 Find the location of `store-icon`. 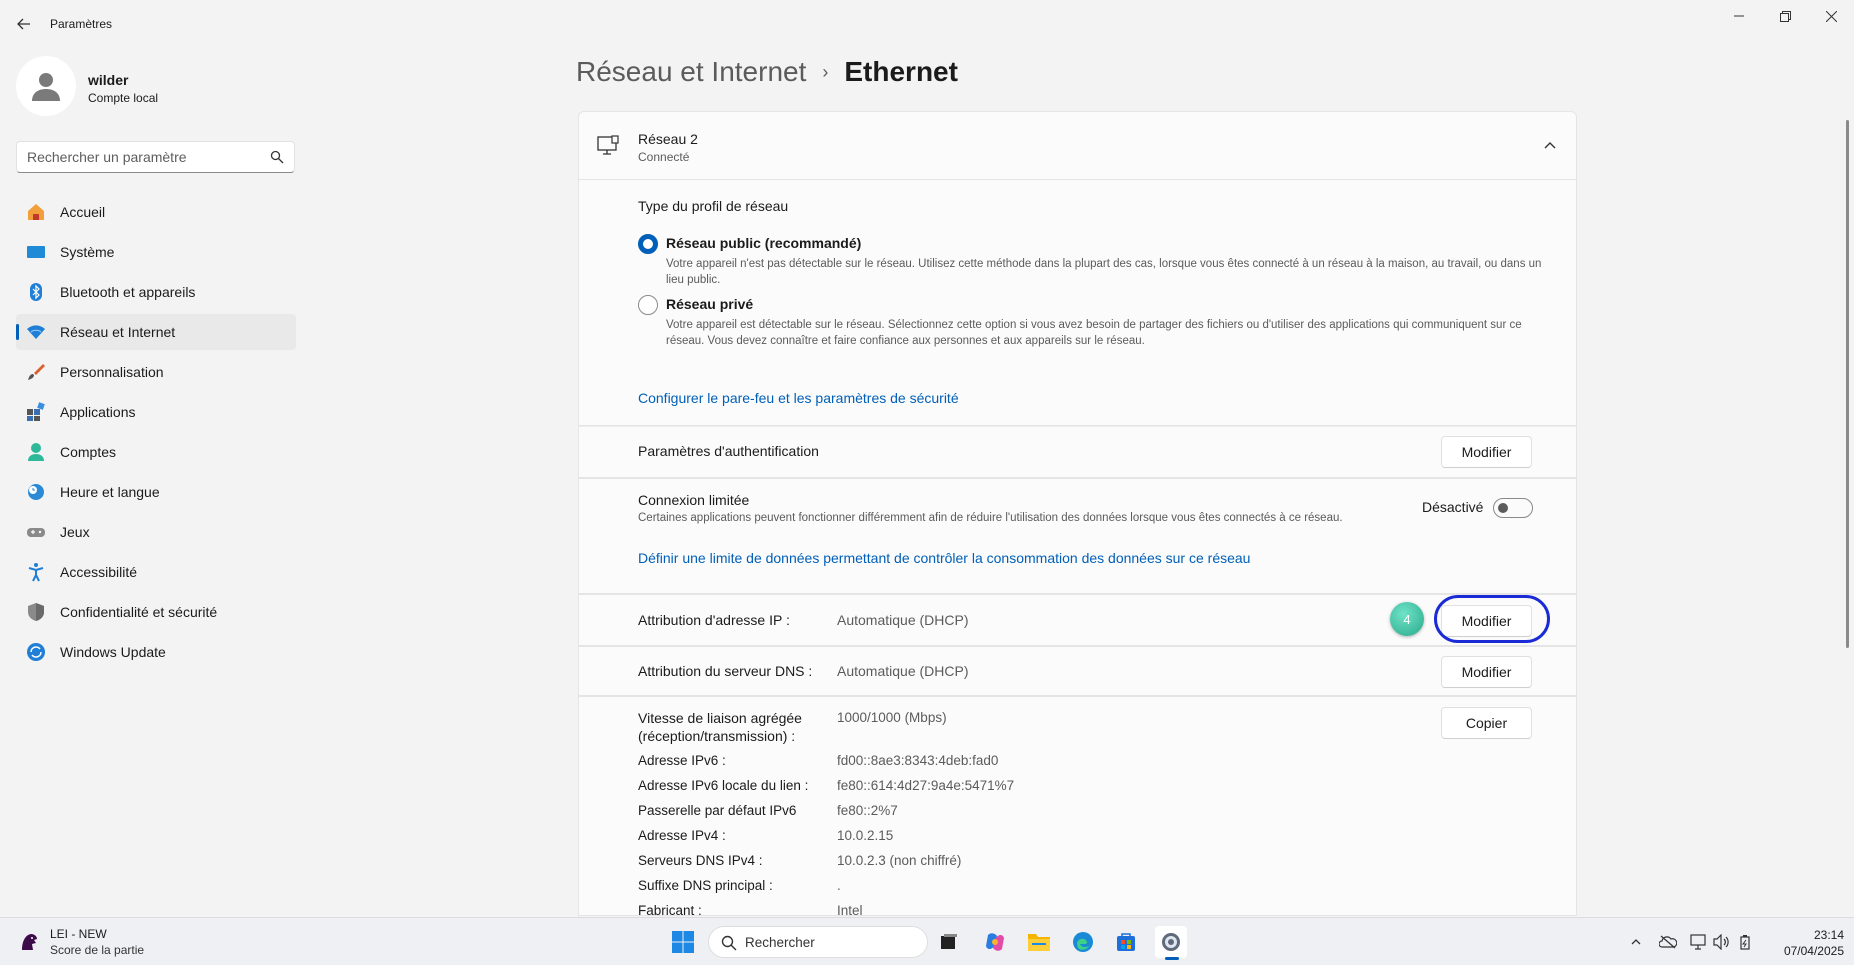

store-icon is located at coordinates (1126, 942).